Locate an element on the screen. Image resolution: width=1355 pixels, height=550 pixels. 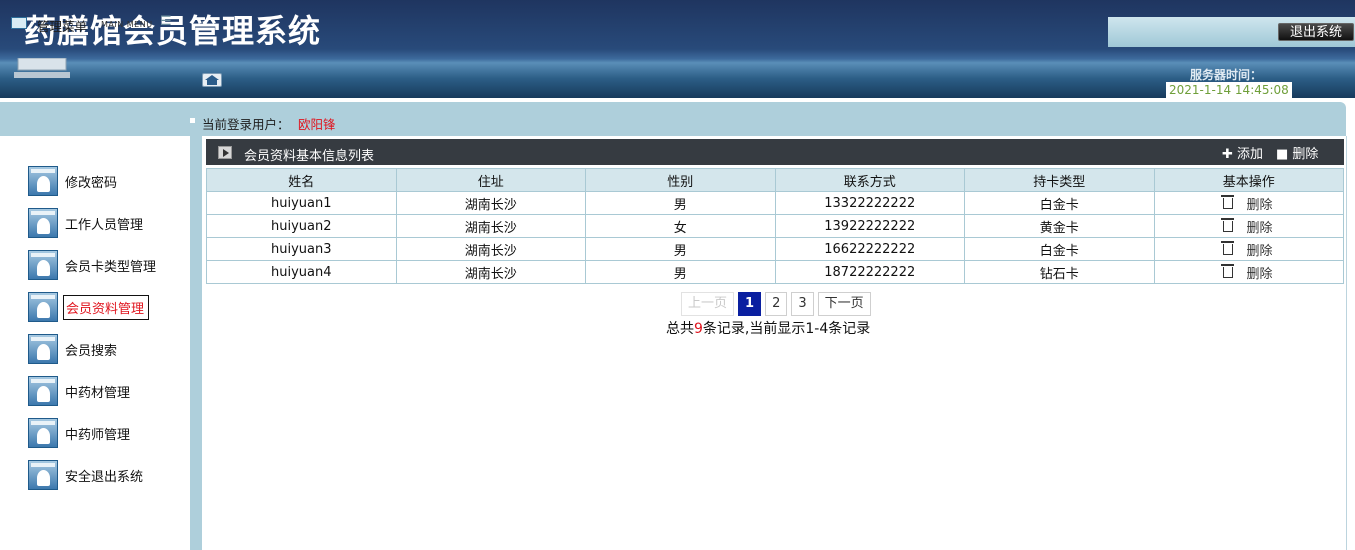
table-row: huiyuan4 湖南长沙 男 18722222222 钻石卡 删除 is located at coordinates (775, 272).